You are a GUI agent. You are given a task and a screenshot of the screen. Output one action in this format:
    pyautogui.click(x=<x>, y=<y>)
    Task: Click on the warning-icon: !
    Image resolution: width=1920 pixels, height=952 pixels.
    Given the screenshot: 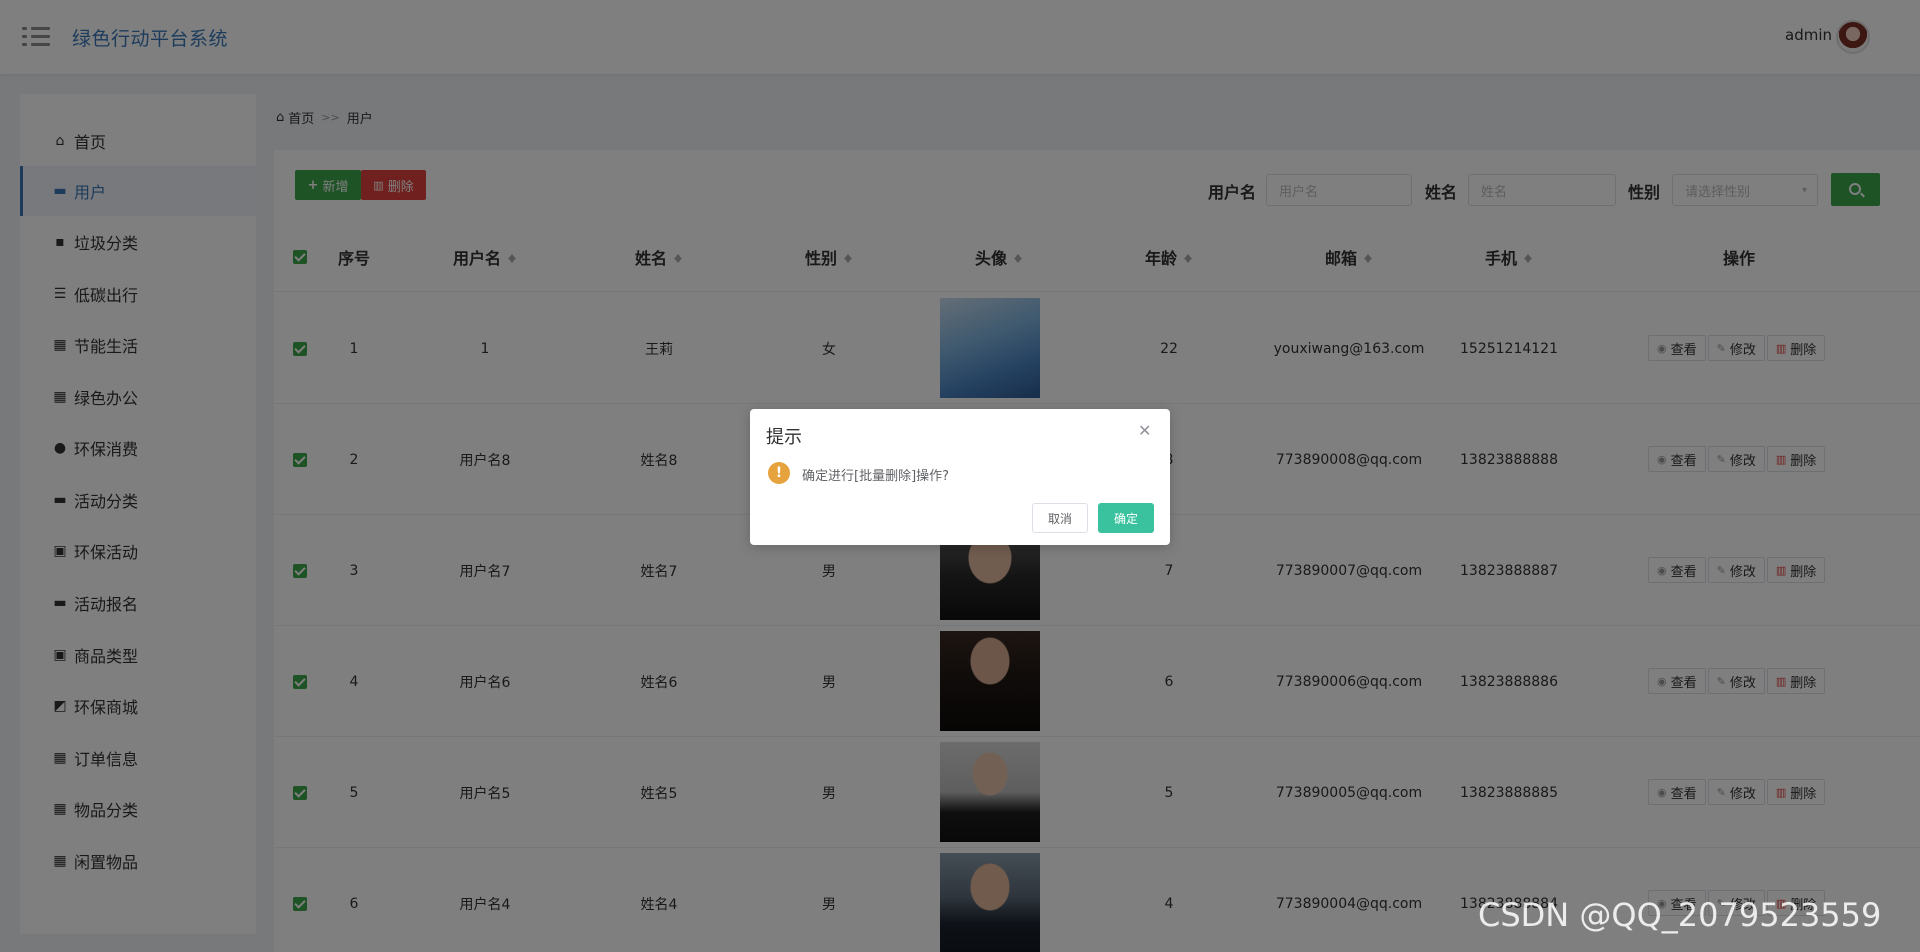 What is the action you would take?
    pyautogui.click(x=779, y=473)
    